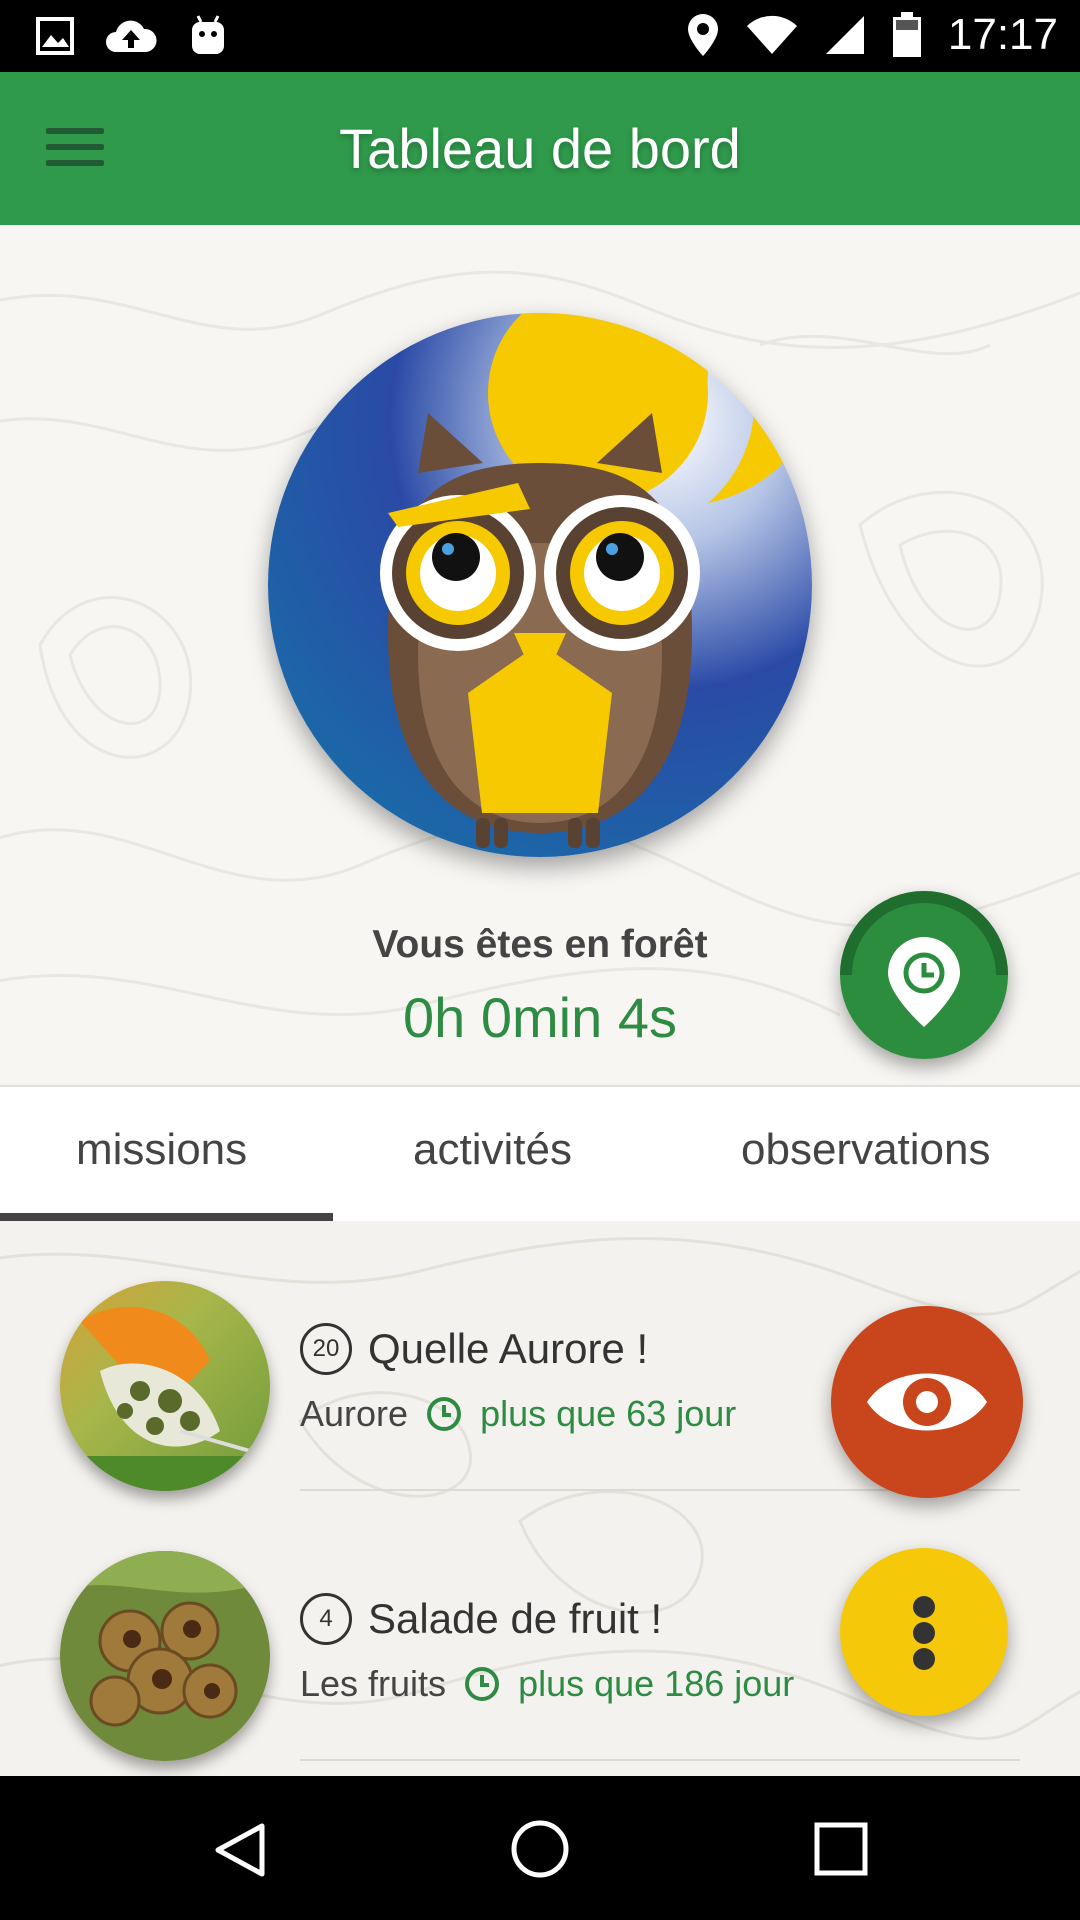  Describe the element at coordinates (906, 34) in the screenshot. I see `battery-icon` at that location.